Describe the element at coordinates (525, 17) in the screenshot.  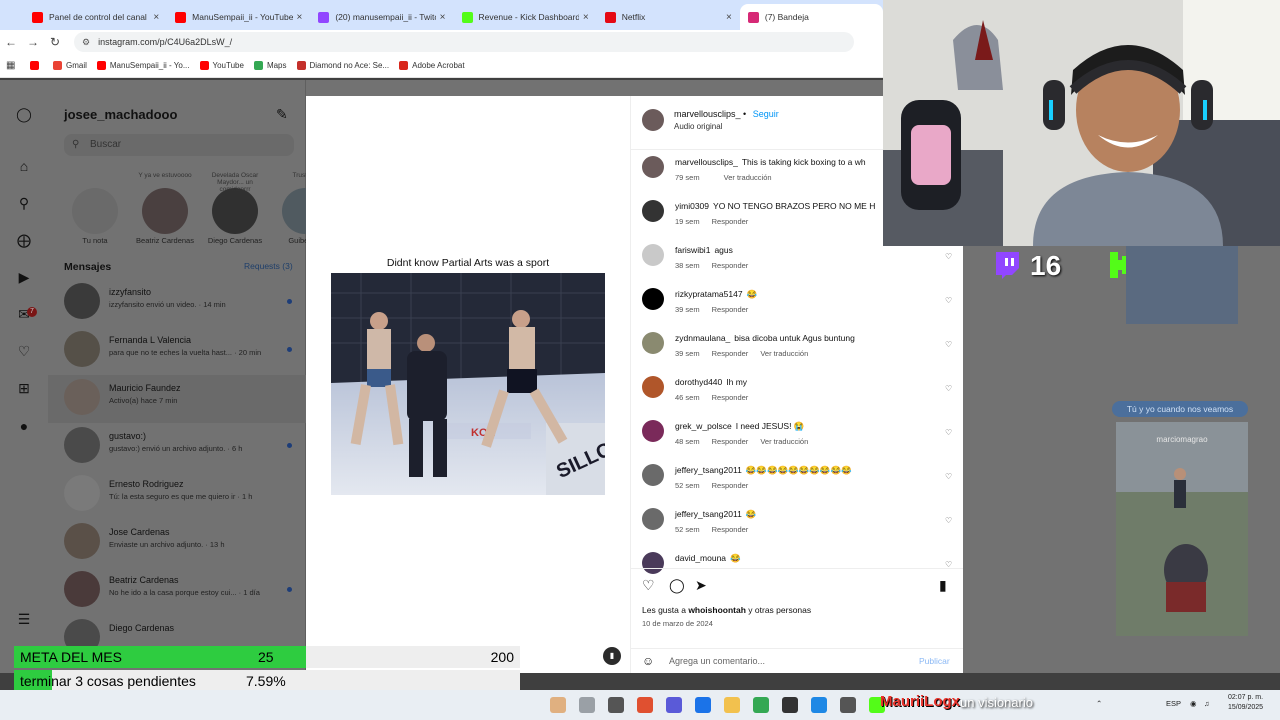
I see `browser-tab: Revenue - Kick Dashboard ×` at that location.